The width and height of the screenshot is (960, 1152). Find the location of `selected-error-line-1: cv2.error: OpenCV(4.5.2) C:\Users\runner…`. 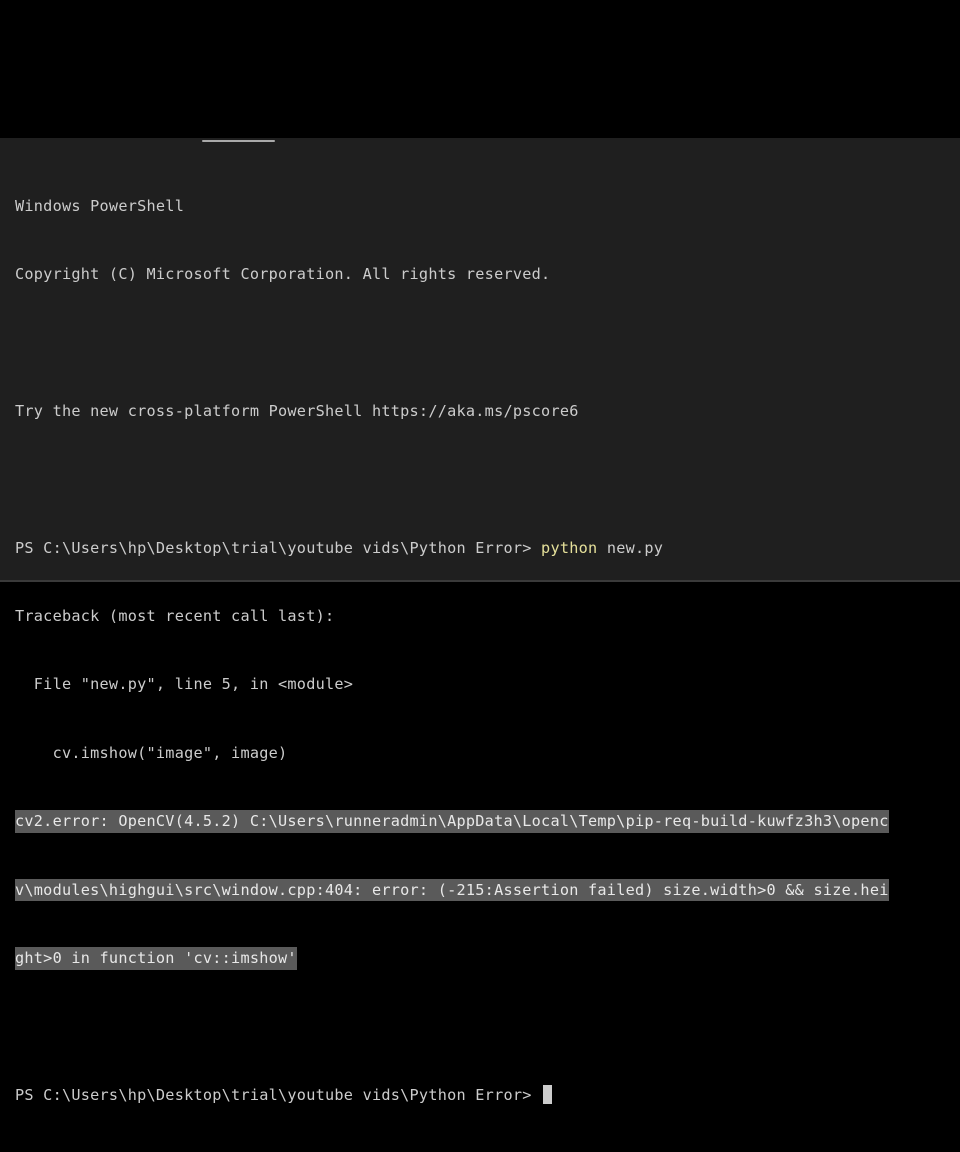

selected-error-line-1: cv2.error: OpenCV(4.5.2) C:\Users\runner… is located at coordinates (487, 821).